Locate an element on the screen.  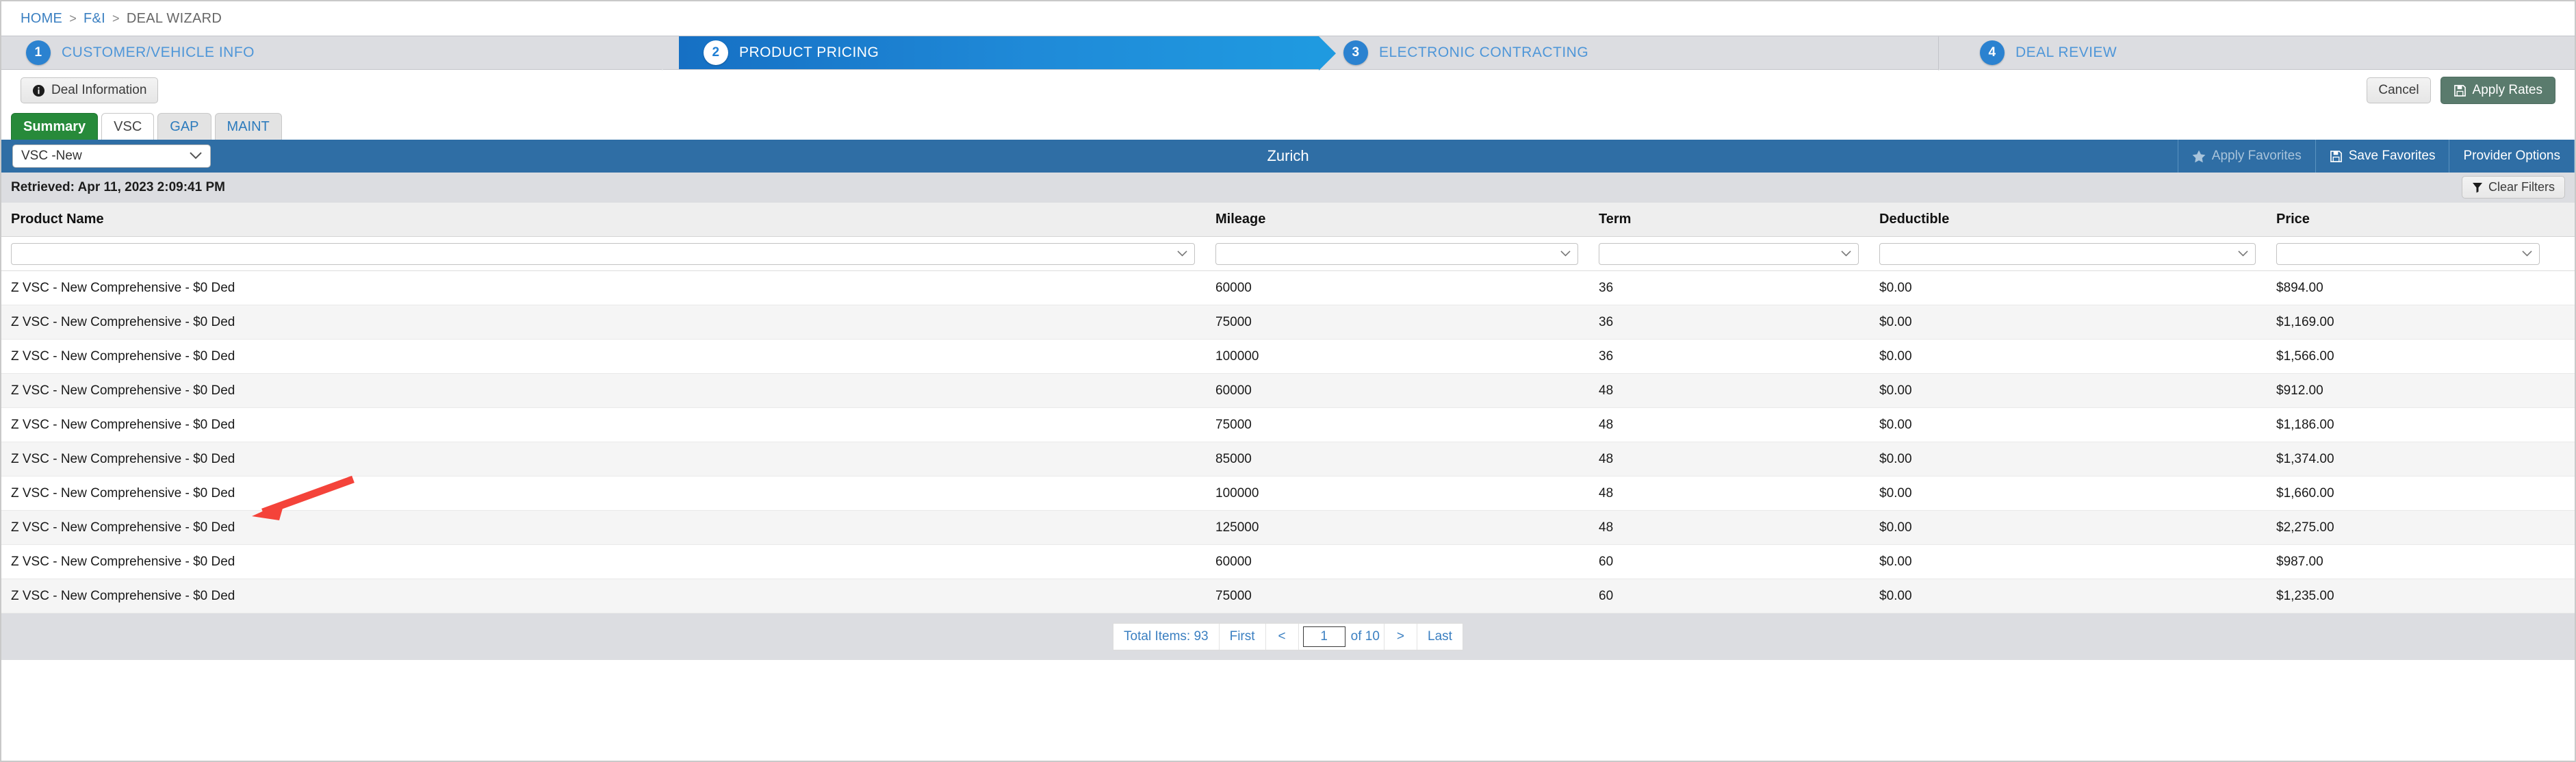
cell-mileage: 100000 is located at coordinates (1237, 356).